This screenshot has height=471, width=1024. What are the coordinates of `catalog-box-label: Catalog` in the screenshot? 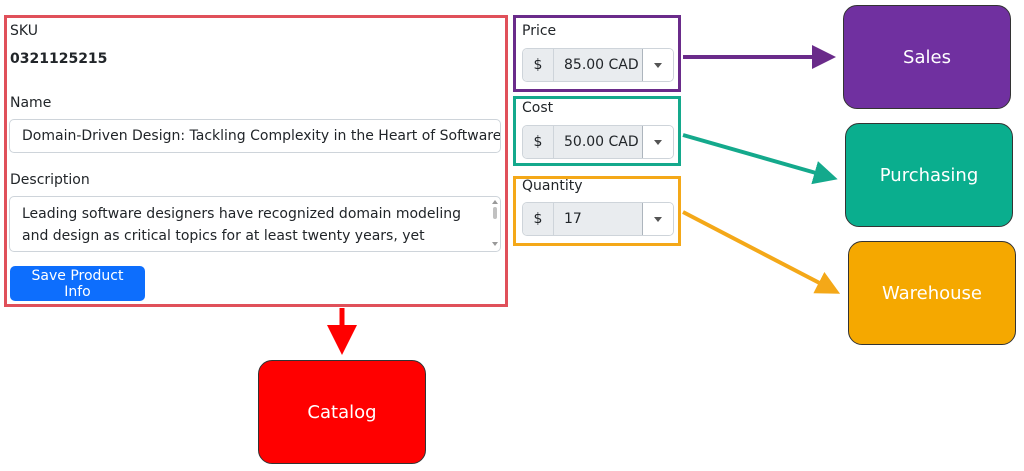 It's located at (342, 412).